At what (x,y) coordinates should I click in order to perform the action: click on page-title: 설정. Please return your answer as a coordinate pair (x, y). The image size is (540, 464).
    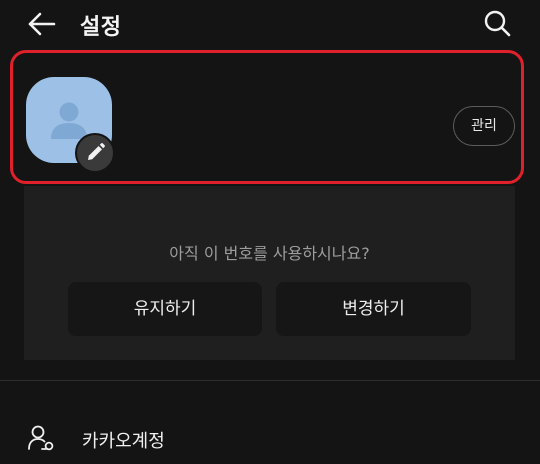
    Looking at the image, I should click on (101, 27).